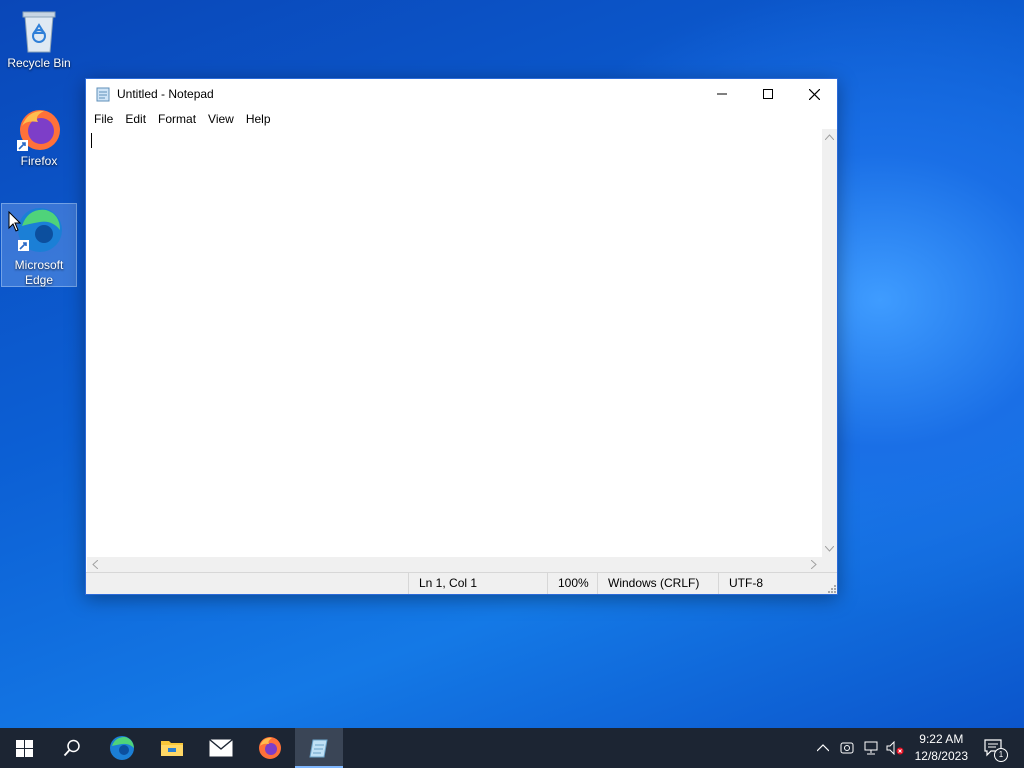  Describe the element at coordinates (165, 94) in the screenshot. I see `window-title: Untitled - Notepad` at that location.